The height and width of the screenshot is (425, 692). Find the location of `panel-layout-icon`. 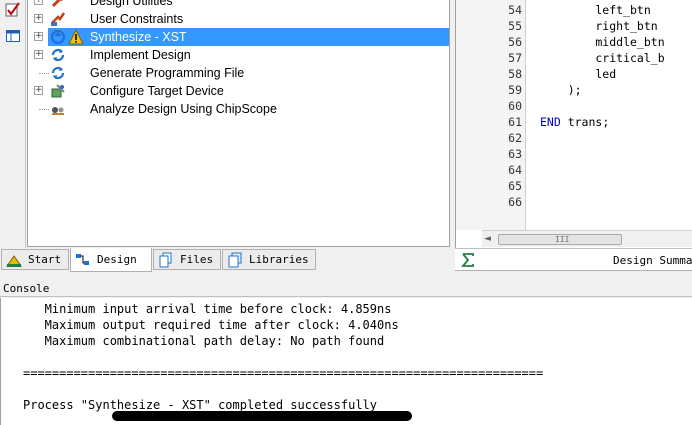

panel-layout-icon is located at coordinates (13, 36).